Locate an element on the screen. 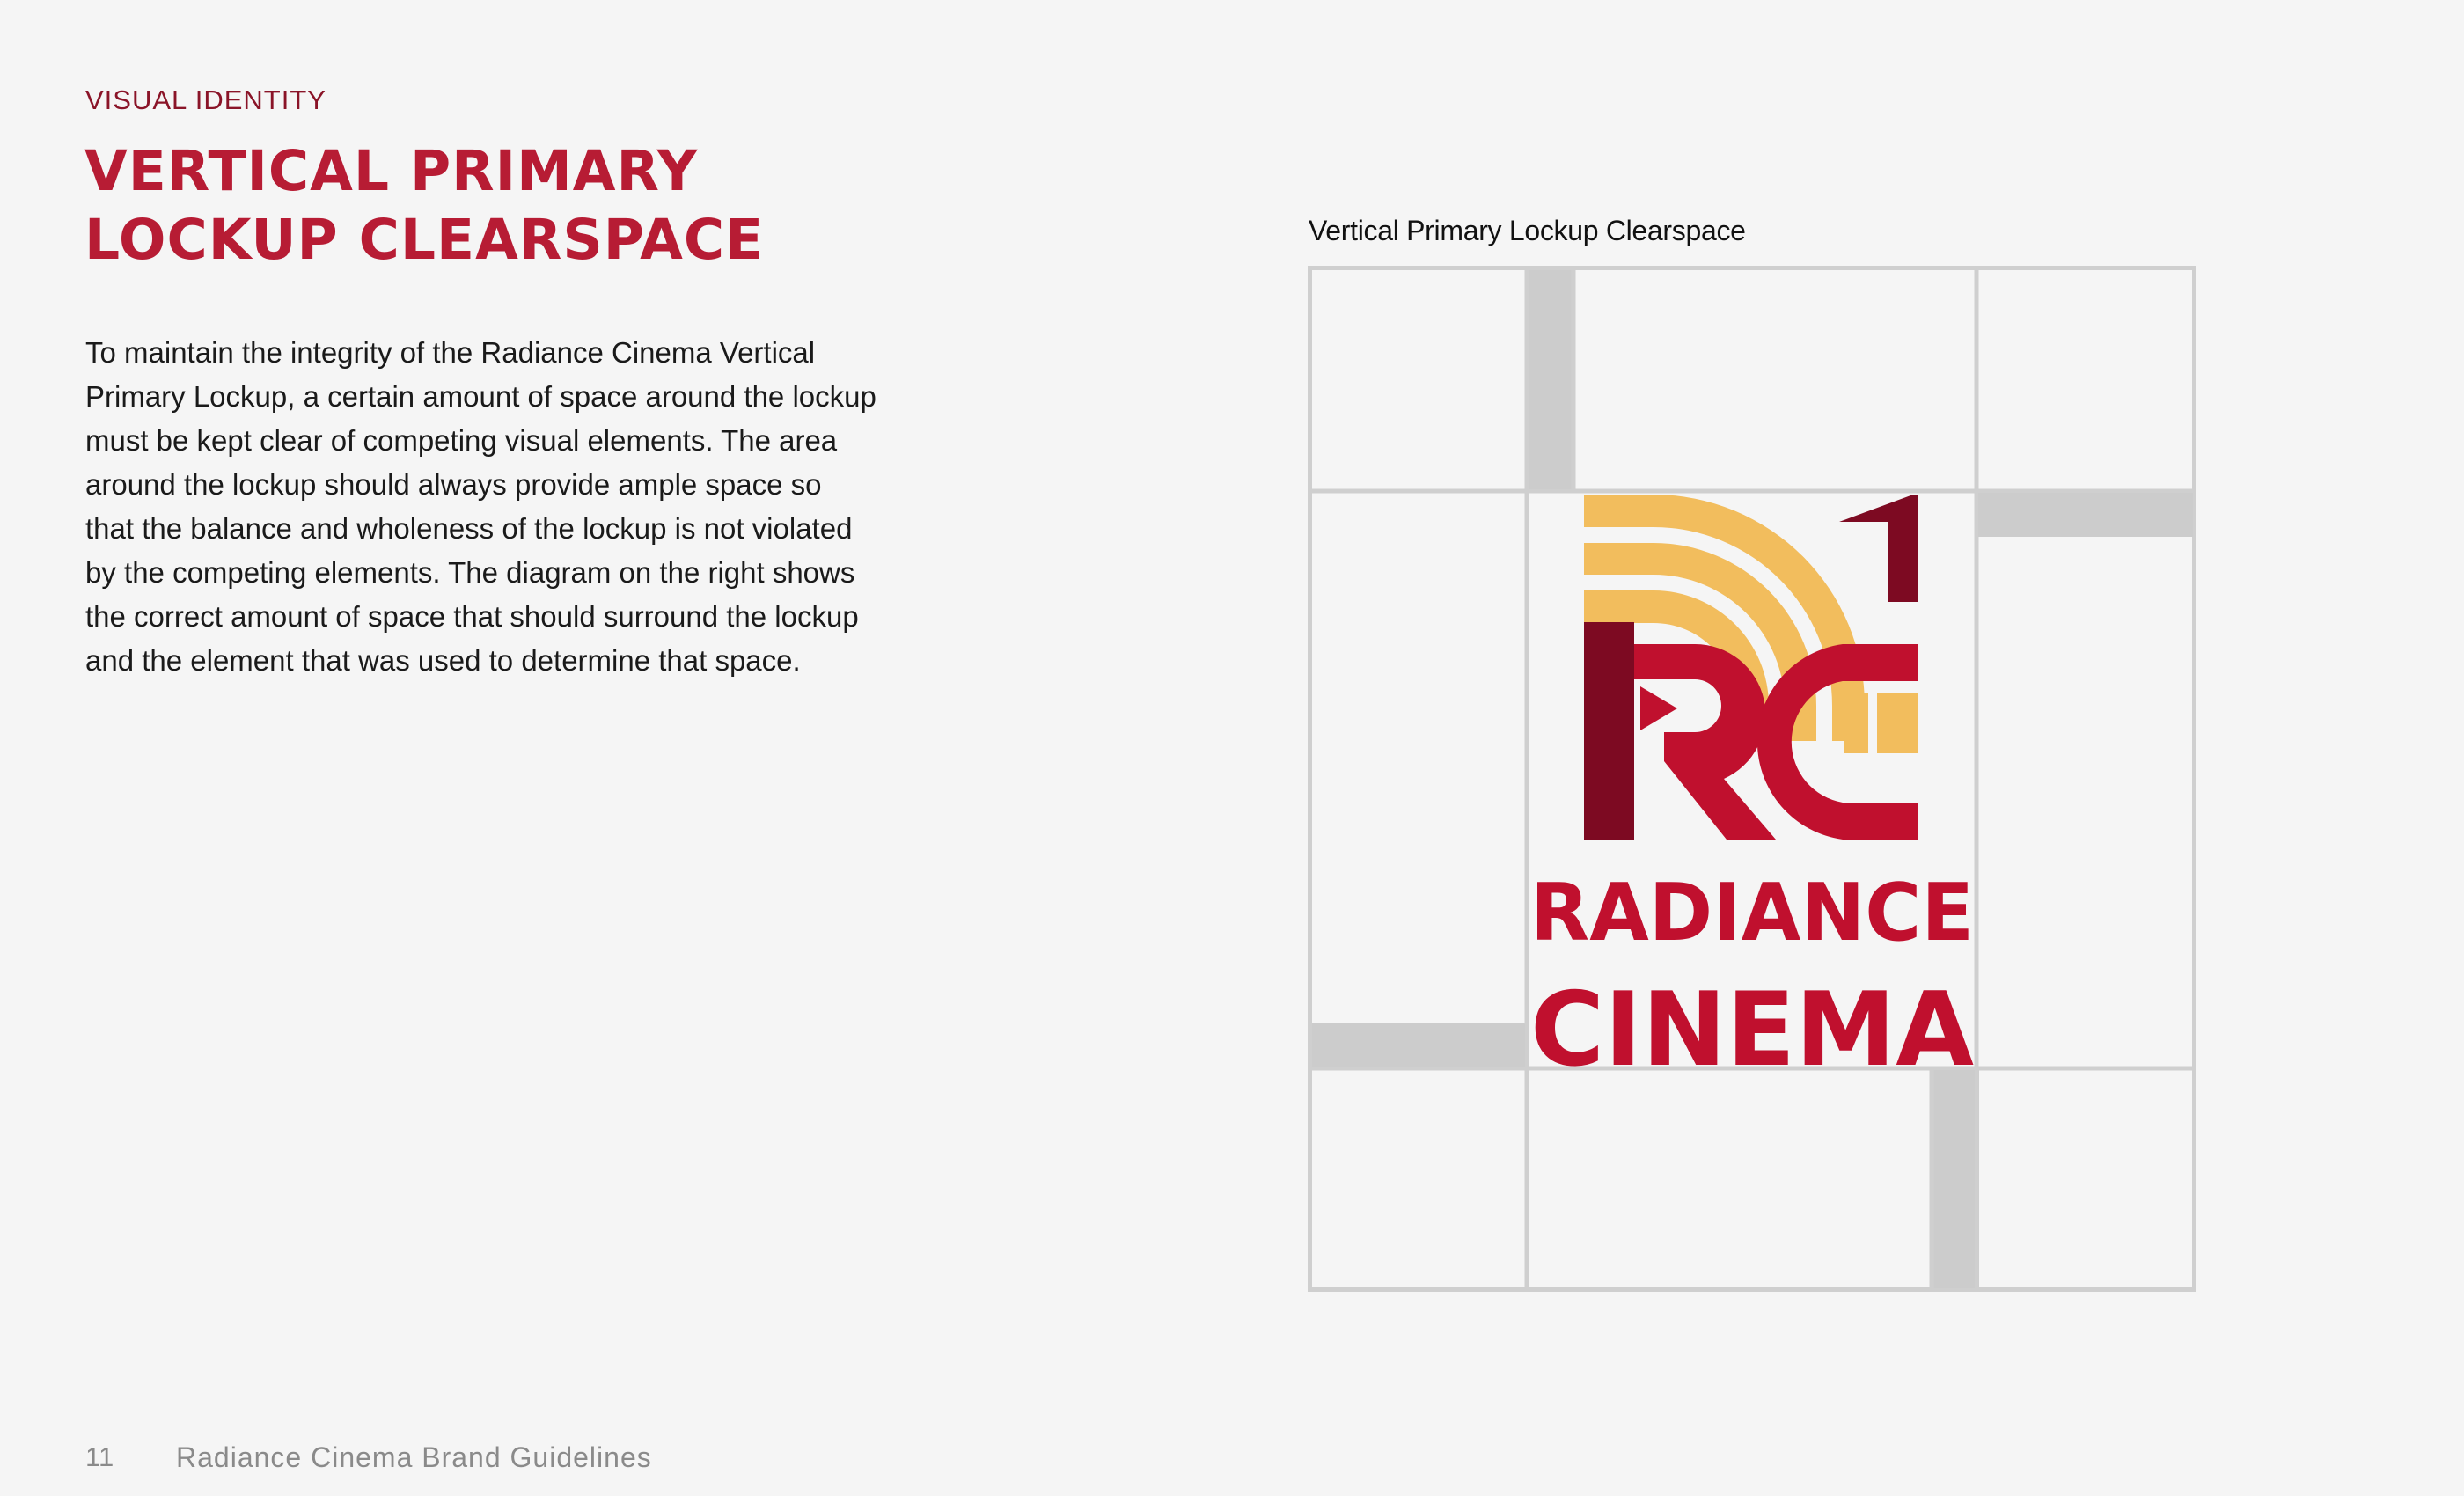 The height and width of the screenshot is (1496, 2464). logo-corner-mark is located at coordinates (1878, 549).